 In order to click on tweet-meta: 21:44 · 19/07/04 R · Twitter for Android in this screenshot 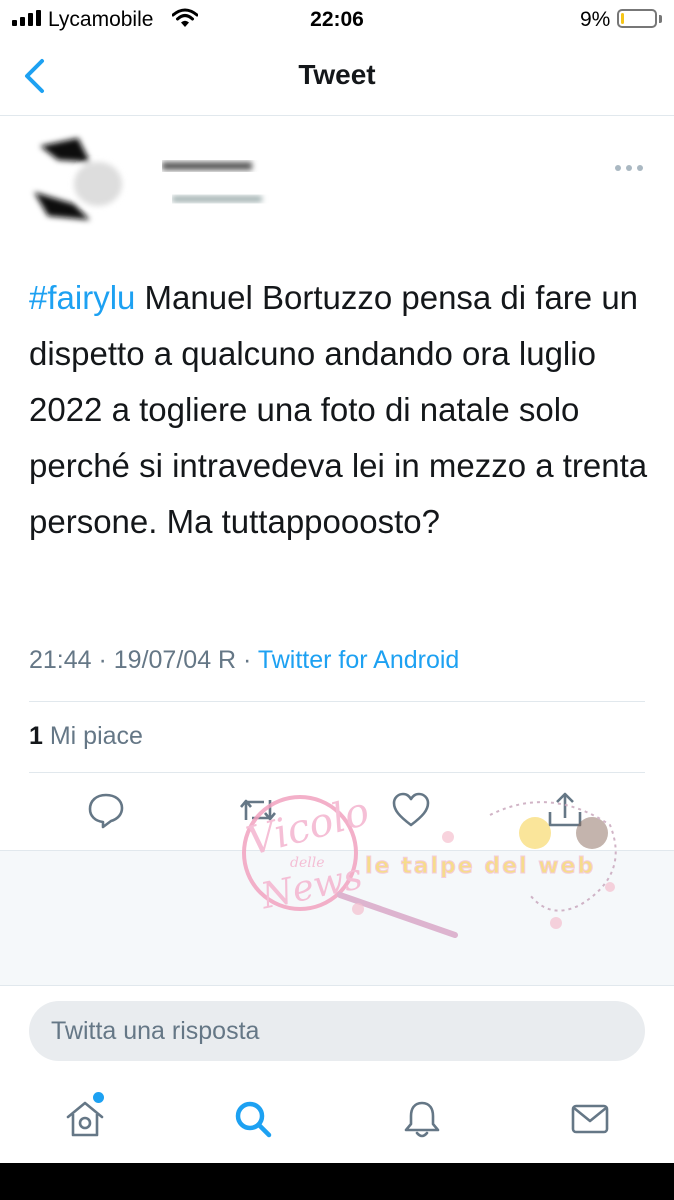, I will do `click(244, 660)`.